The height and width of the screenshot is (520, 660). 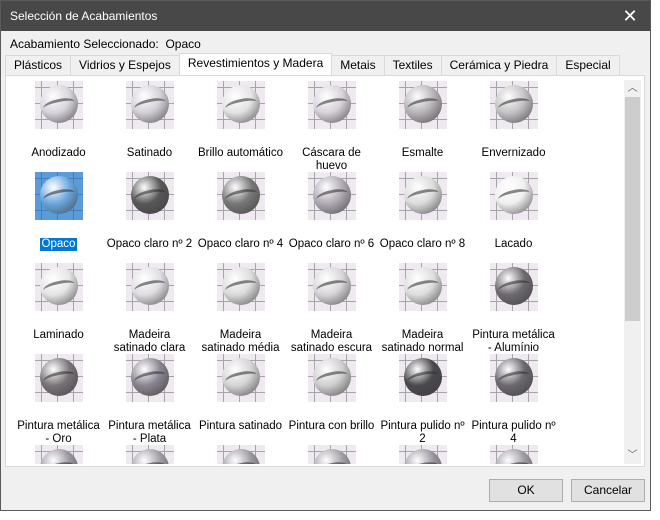 I want to click on close-icon: ✕, so click(x=630, y=16).